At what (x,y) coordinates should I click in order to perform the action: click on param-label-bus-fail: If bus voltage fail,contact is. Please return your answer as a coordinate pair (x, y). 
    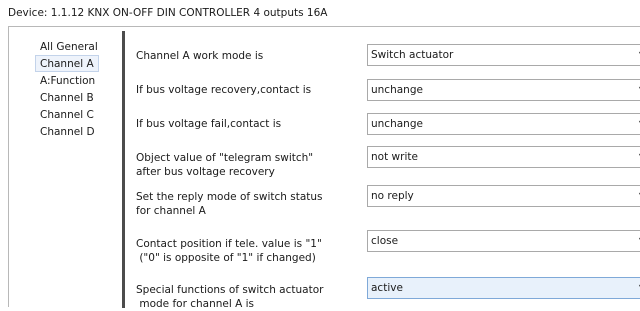
    Looking at the image, I should click on (246, 124).